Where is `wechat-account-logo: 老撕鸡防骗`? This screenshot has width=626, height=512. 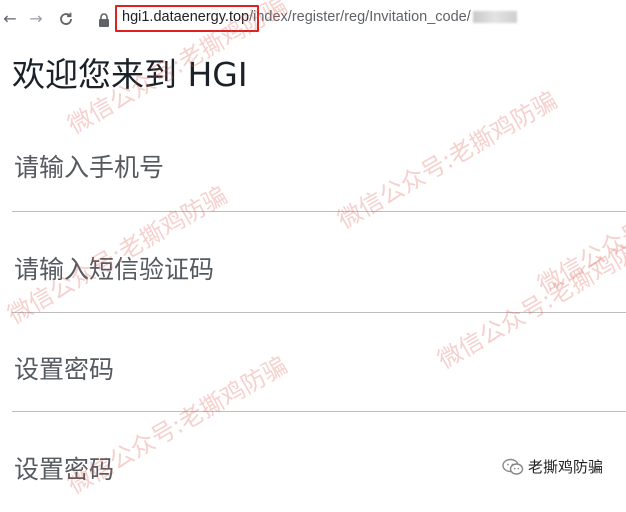
wechat-account-logo: 老撕鸡防骗 is located at coordinates (553, 466).